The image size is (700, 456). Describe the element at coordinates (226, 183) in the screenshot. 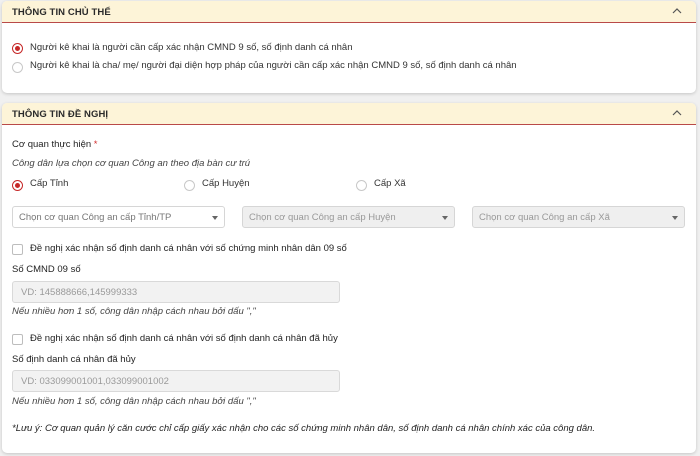

I see `radio-level-district-label: Cấp Huyện` at that location.